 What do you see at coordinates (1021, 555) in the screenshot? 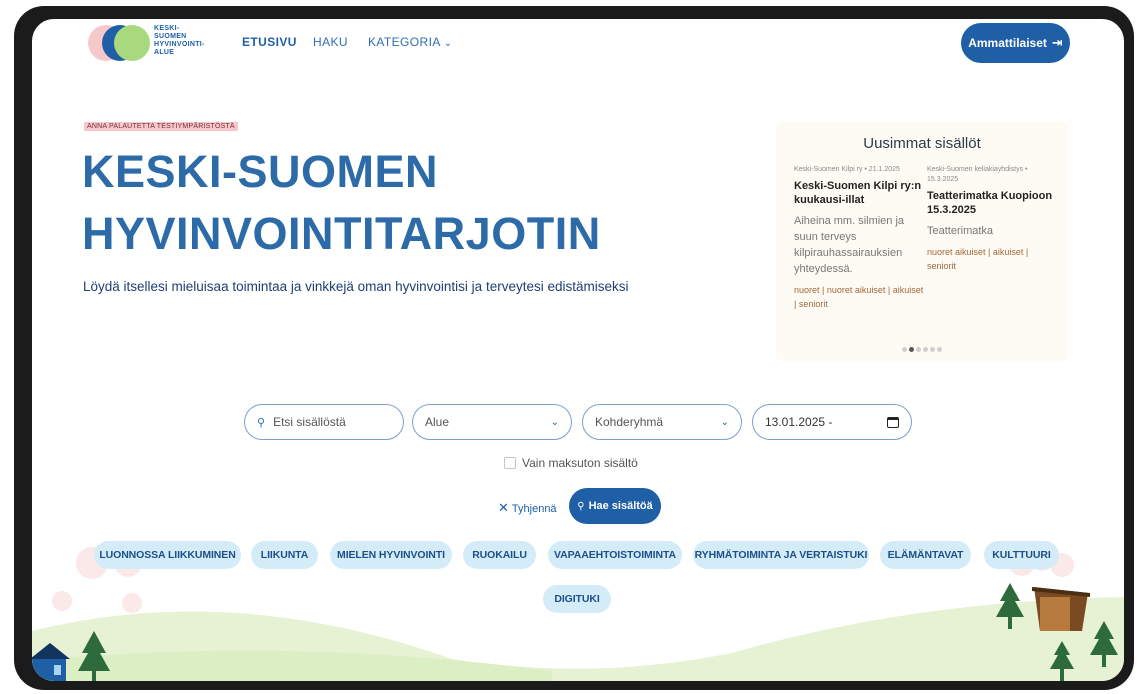
I see `category-chip: KULTTUURI` at bounding box center [1021, 555].